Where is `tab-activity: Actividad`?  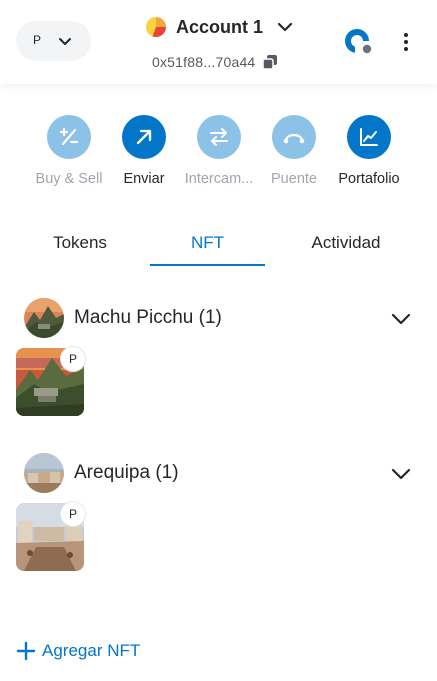 tab-activity: Actividad is located at coordinates (346, 247).